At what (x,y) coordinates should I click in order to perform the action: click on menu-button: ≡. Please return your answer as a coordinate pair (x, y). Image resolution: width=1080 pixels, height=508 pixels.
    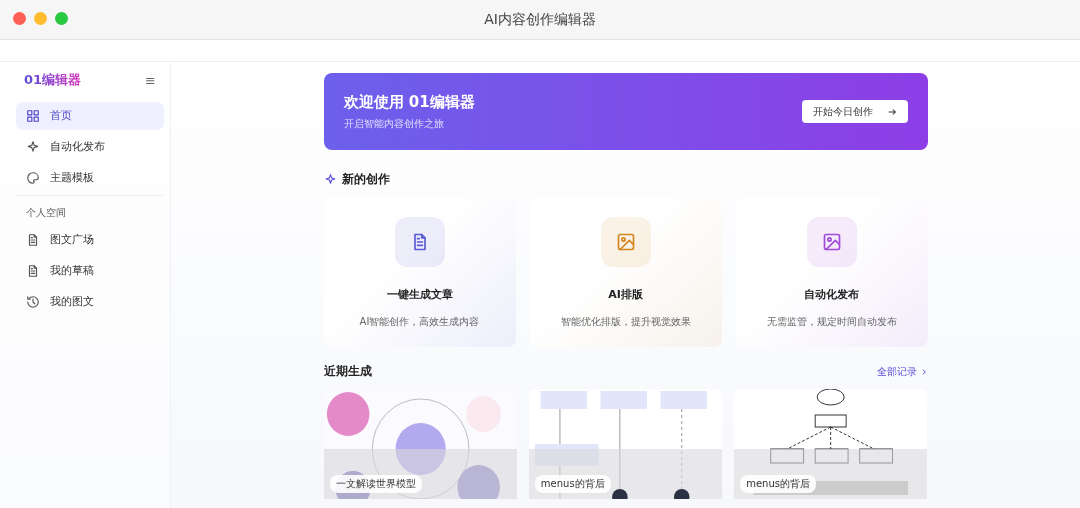
    Looking at the image, I should click on (150, 80).